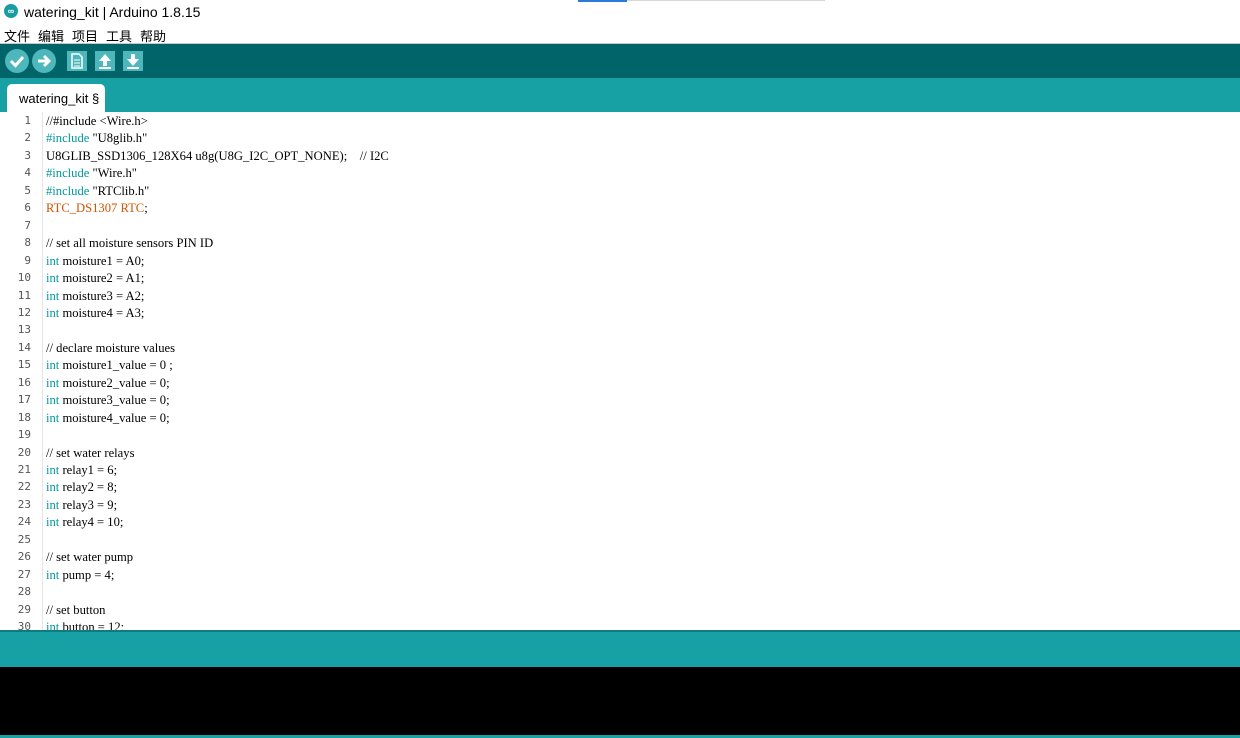 This screenshot has width=1240, height=738. I want to click on toolbar, so click(620, 61).